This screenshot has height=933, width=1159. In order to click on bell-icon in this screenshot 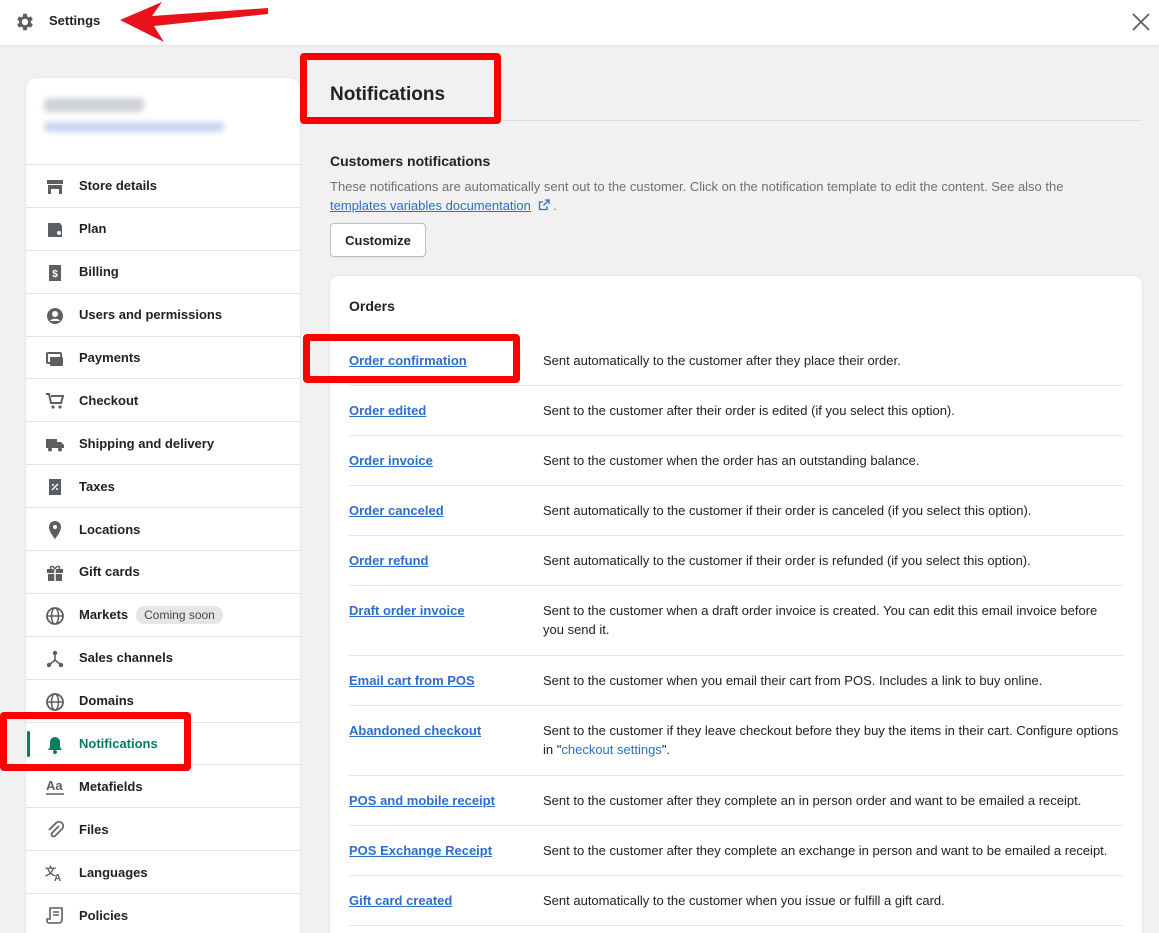, I will do `click(55, 745)`.